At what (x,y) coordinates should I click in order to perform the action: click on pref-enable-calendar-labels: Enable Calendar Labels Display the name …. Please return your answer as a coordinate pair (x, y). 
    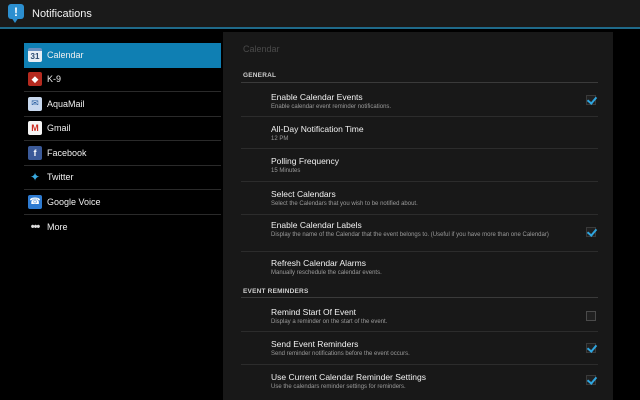
    Looking at the image, I should click on (433, 229).